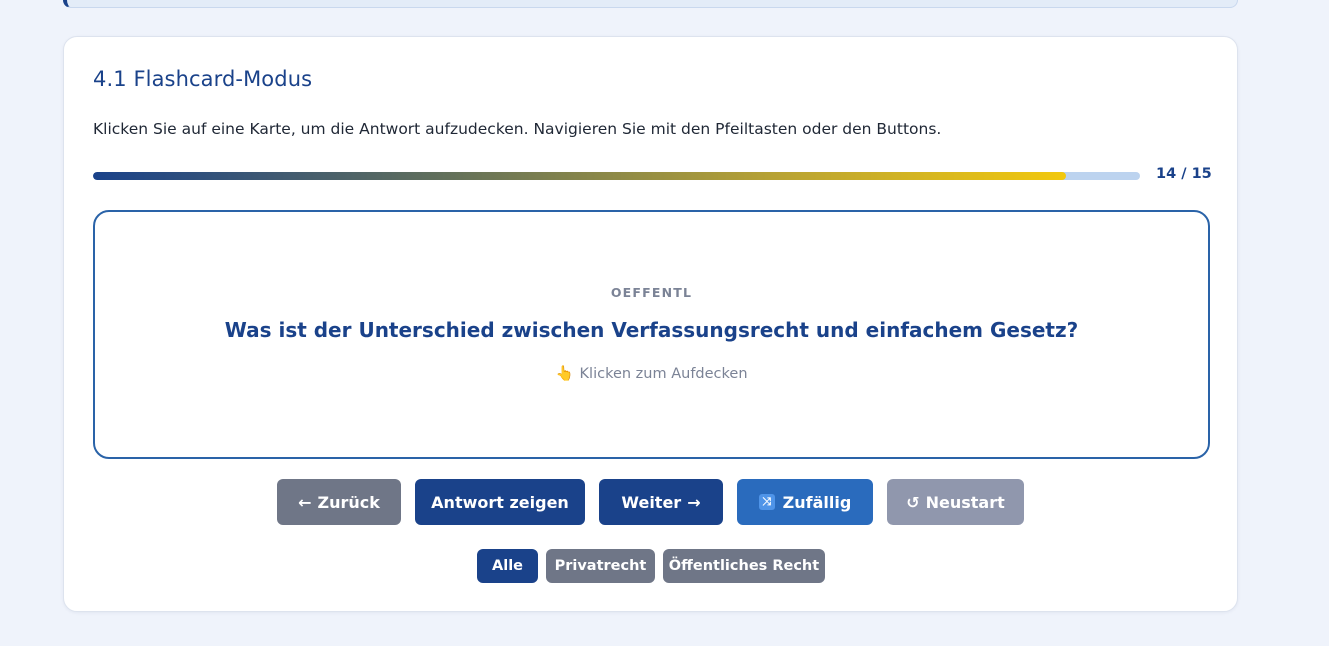 The height and width of the screenshot is (646, 1329). I want to click on filter-all: Alle, so click(507, 566).